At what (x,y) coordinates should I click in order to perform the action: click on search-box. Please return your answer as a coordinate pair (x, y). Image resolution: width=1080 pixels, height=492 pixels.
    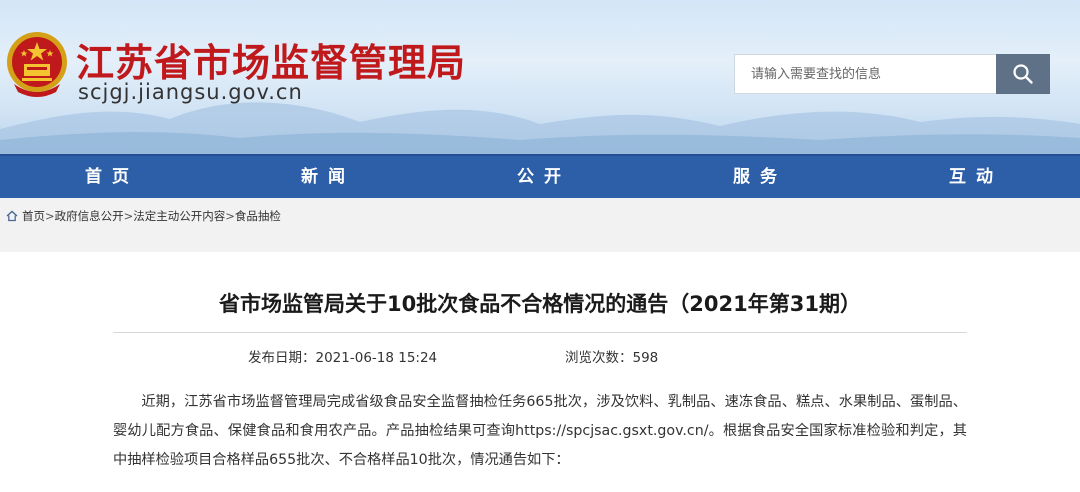
    Looking at the image, I should click on (892, 74).